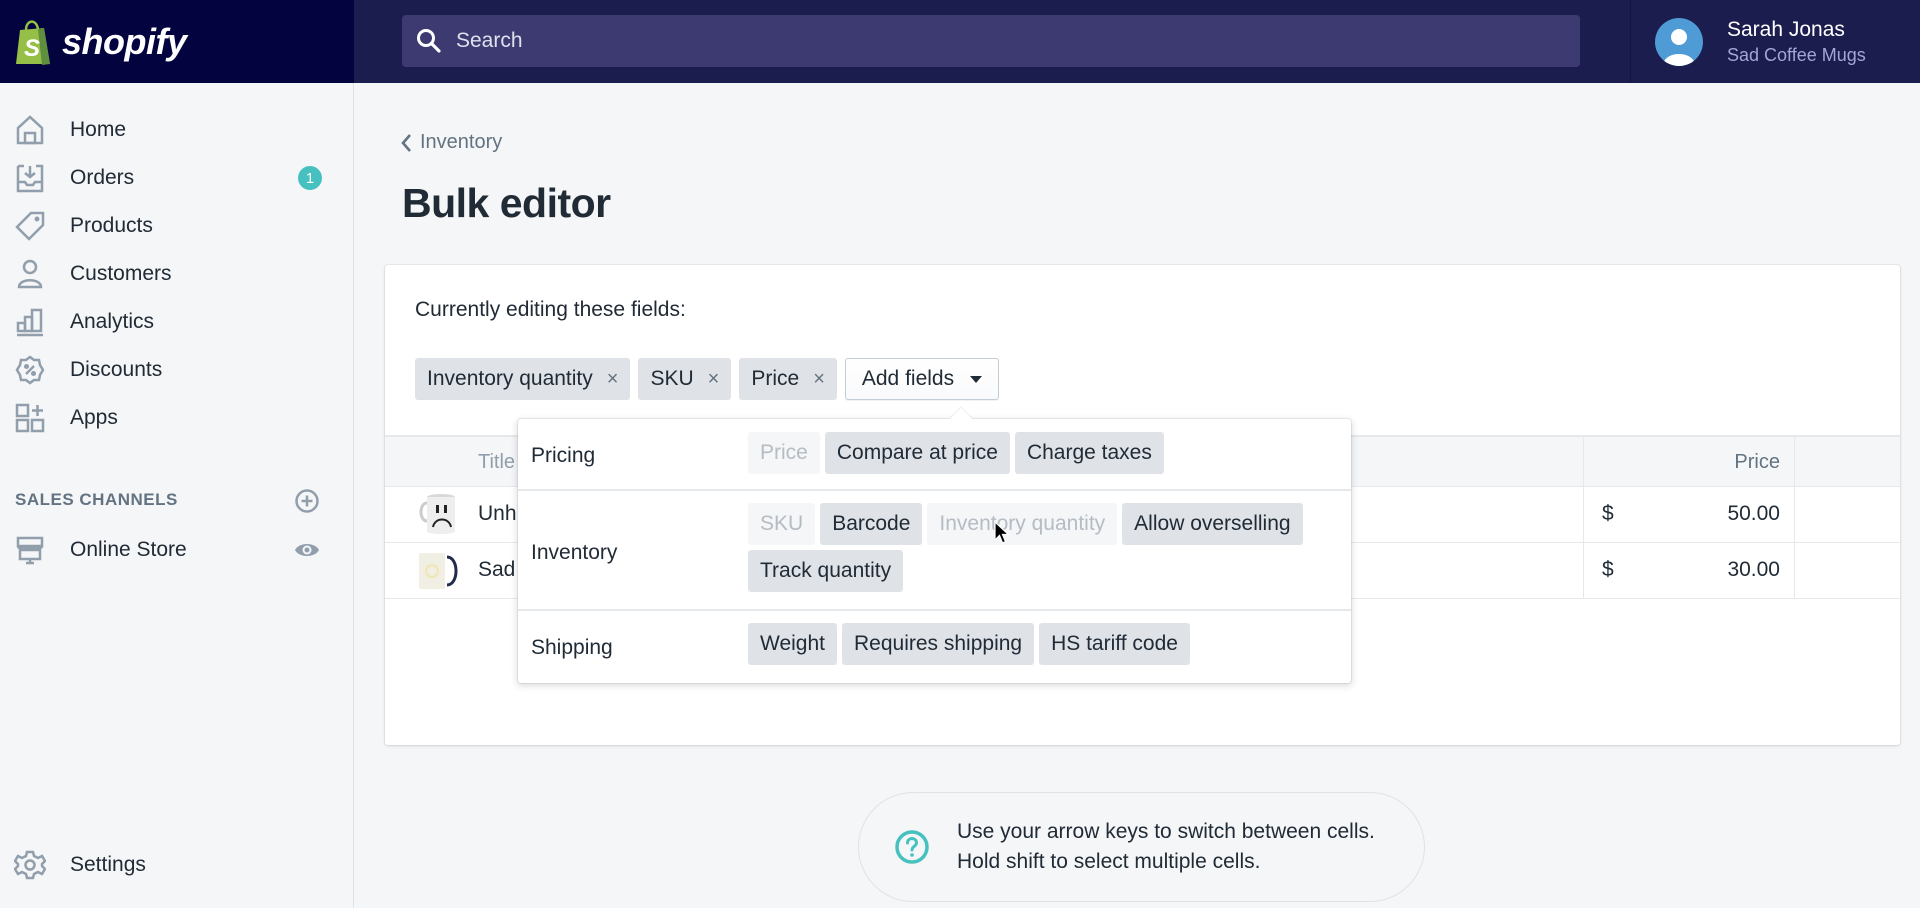 The width and height of the screenshot is (1920, 908). What do you see at coordinates (307, 550) in the screenshot?
I see `view-store-eye-icon` at bounding box center [307, 550].